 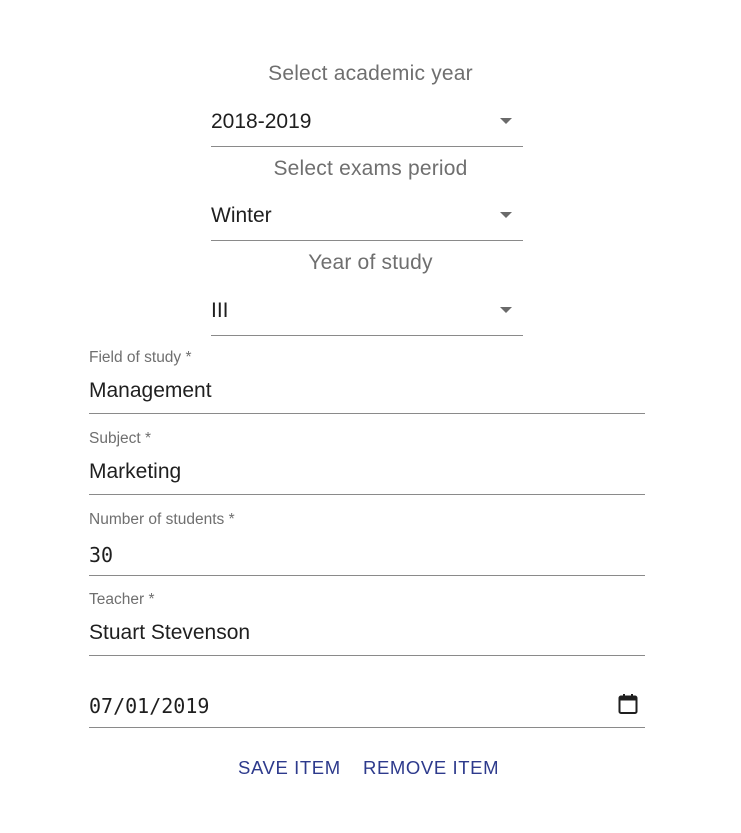 I want to click on year-of-study-select: III, so click(x=367, y=317).